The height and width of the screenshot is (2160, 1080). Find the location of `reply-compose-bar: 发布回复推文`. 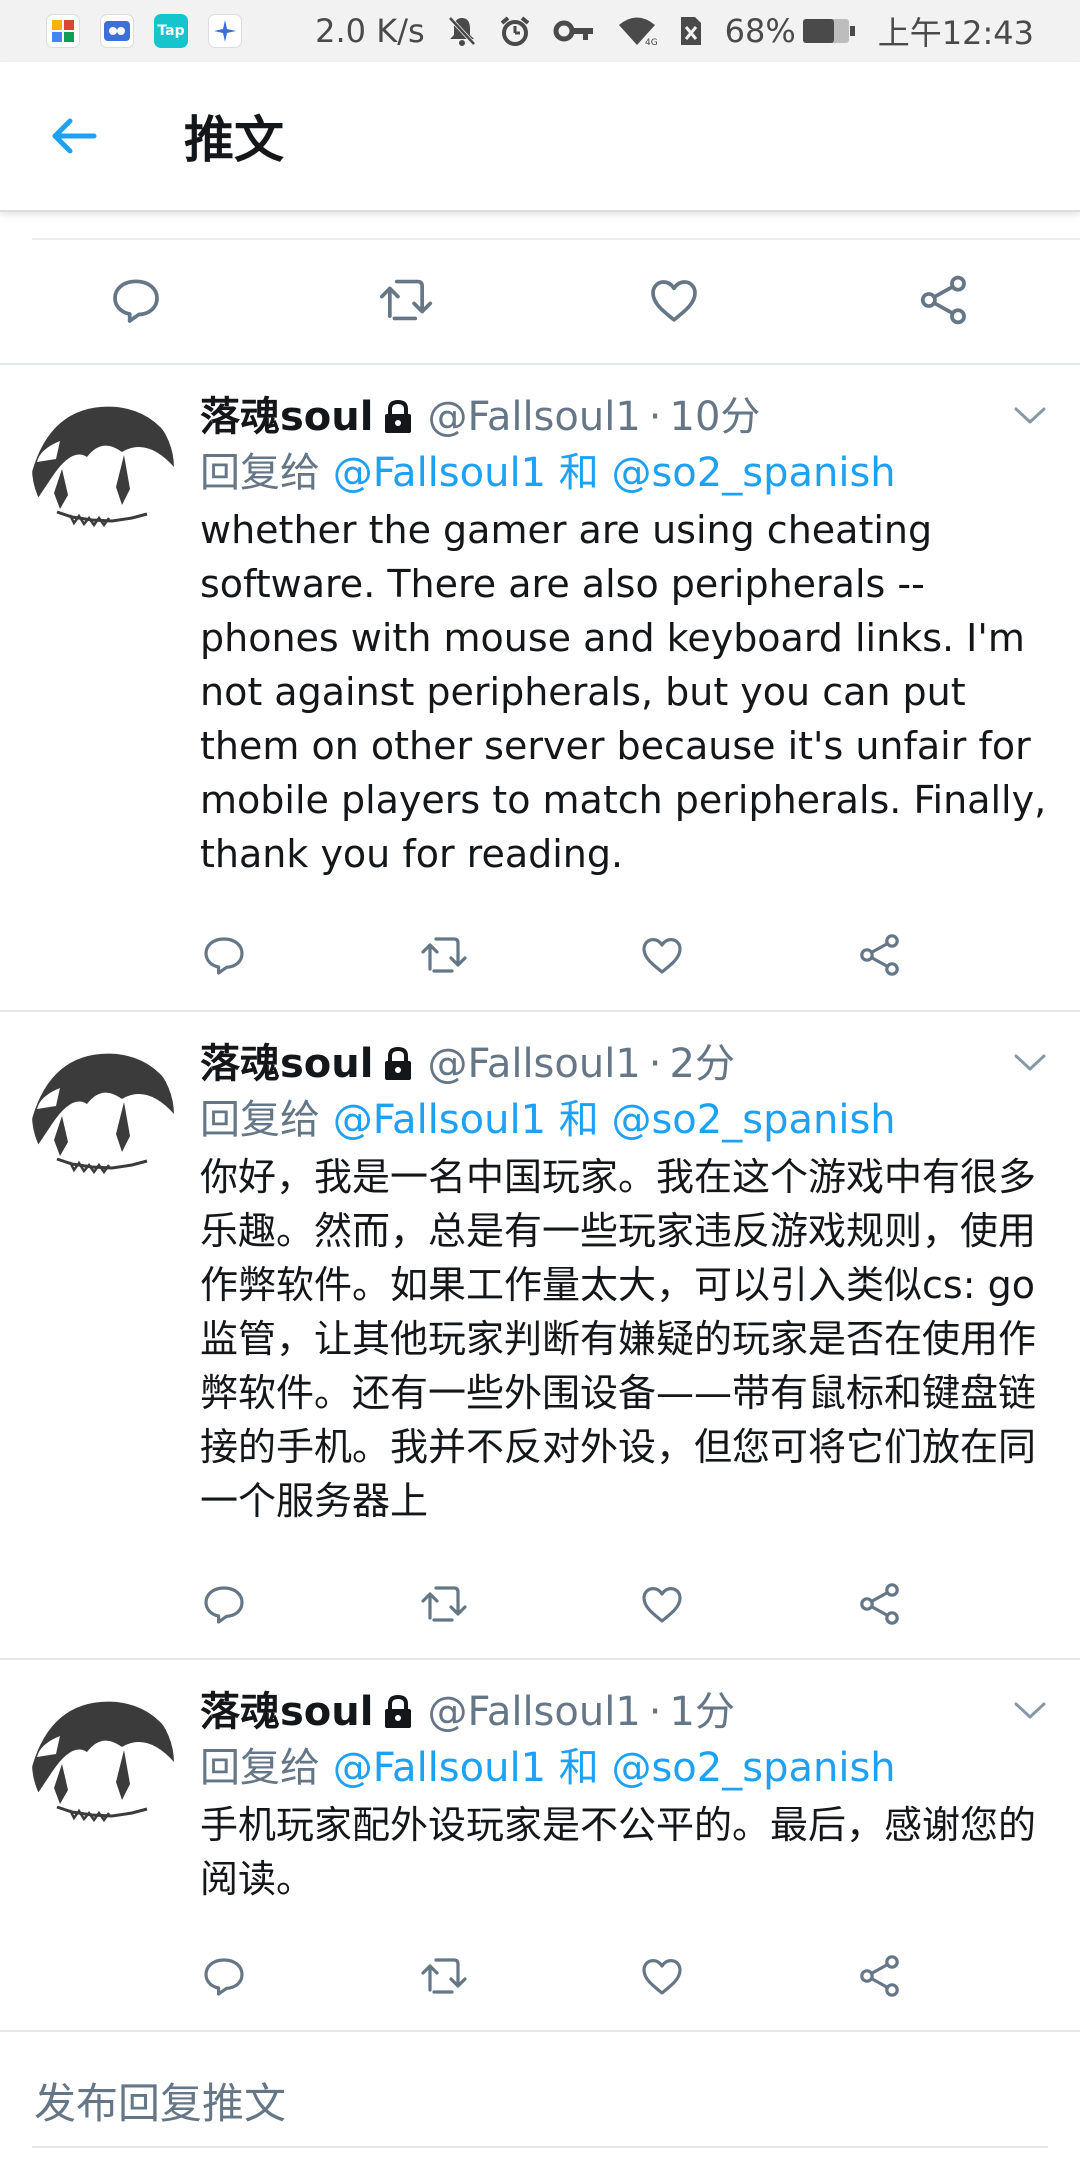

reply-compose-bar: 发布回复推文 is located at coordinates (540, 2097).